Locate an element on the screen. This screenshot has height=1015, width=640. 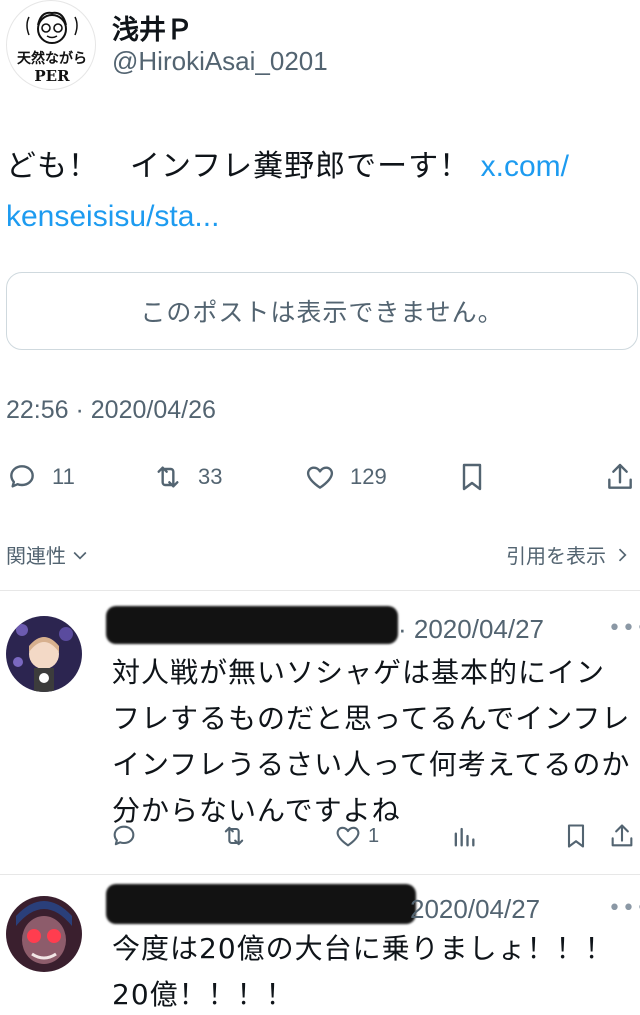
chevron-right-icon is located at coordinates (622, 554).